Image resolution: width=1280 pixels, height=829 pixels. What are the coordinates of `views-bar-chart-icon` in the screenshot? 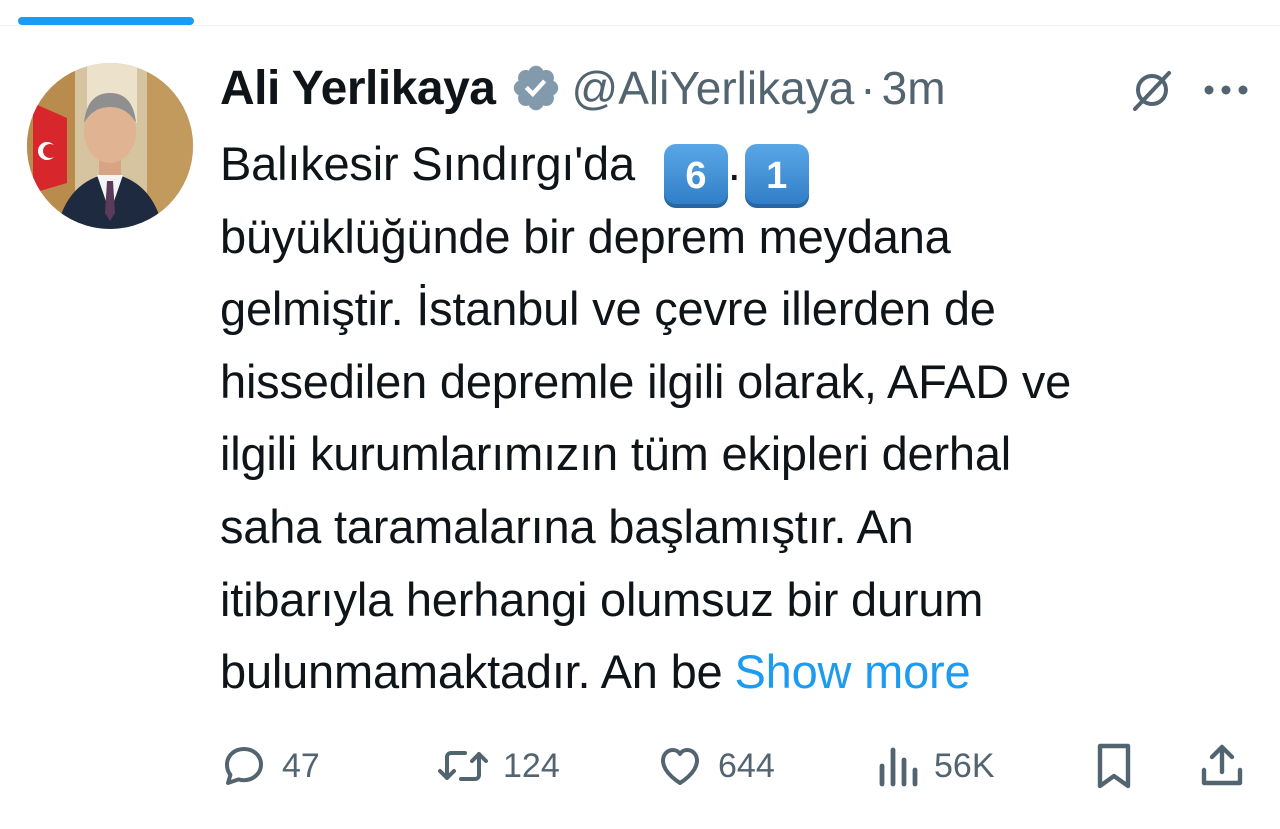 It's located at (898, 766).